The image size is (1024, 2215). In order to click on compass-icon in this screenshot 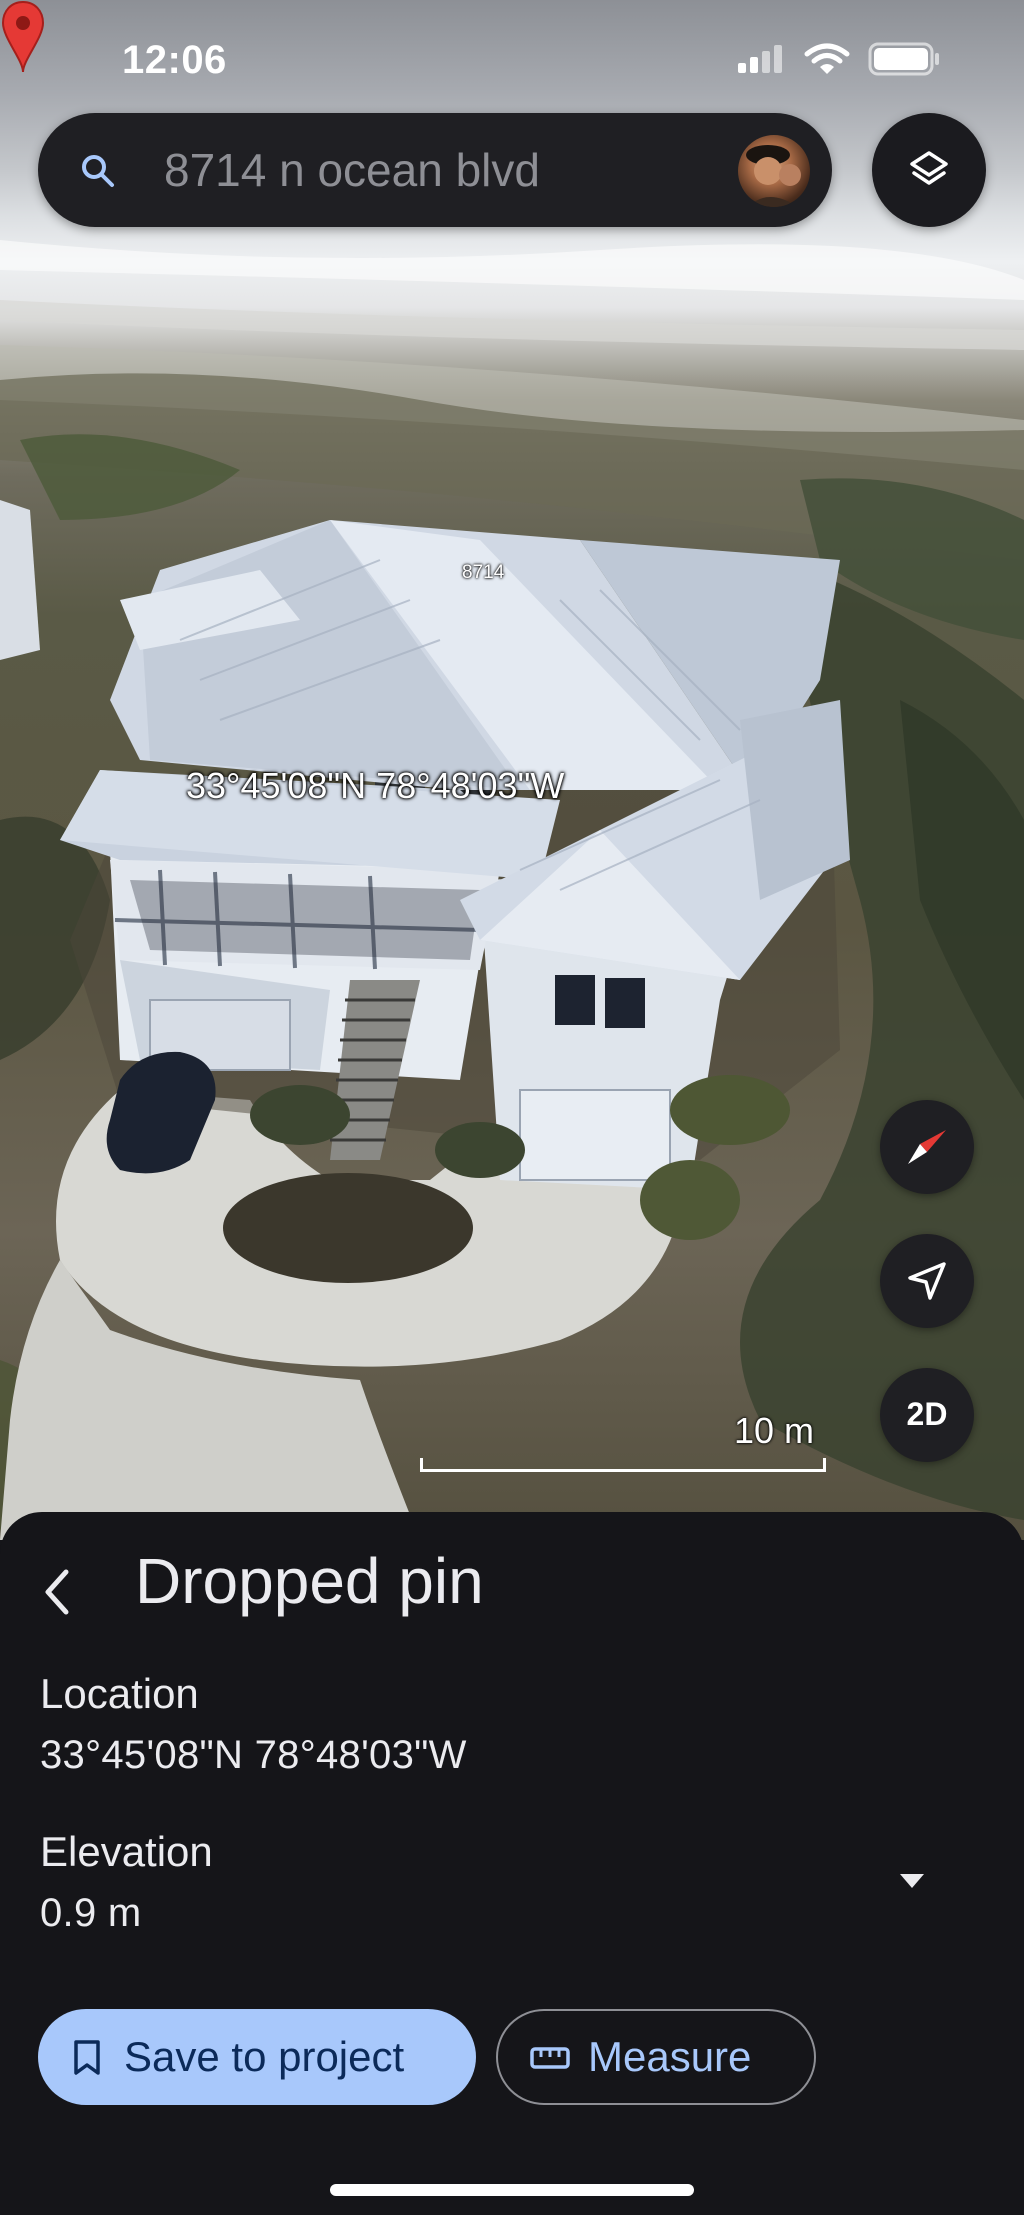, I will do `click(927, 1147)`.